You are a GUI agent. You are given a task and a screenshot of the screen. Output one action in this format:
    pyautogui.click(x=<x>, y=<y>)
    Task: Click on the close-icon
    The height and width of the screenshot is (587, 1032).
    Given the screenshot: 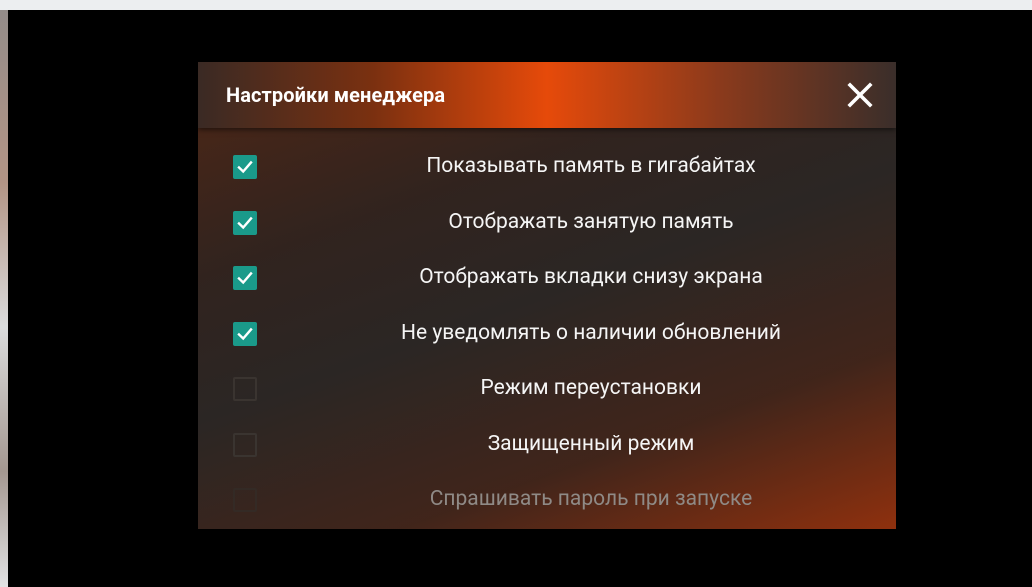 What is the action you would take?
    pyautogui.click(x=860, y=95)
    